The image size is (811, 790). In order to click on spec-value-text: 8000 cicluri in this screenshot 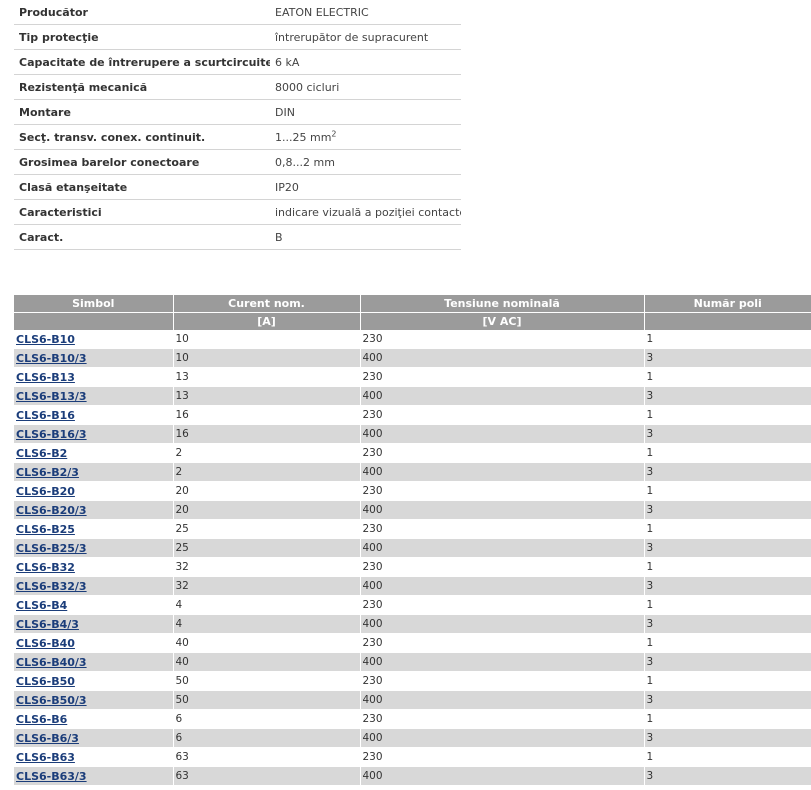, I will do `click(307, 87)`.